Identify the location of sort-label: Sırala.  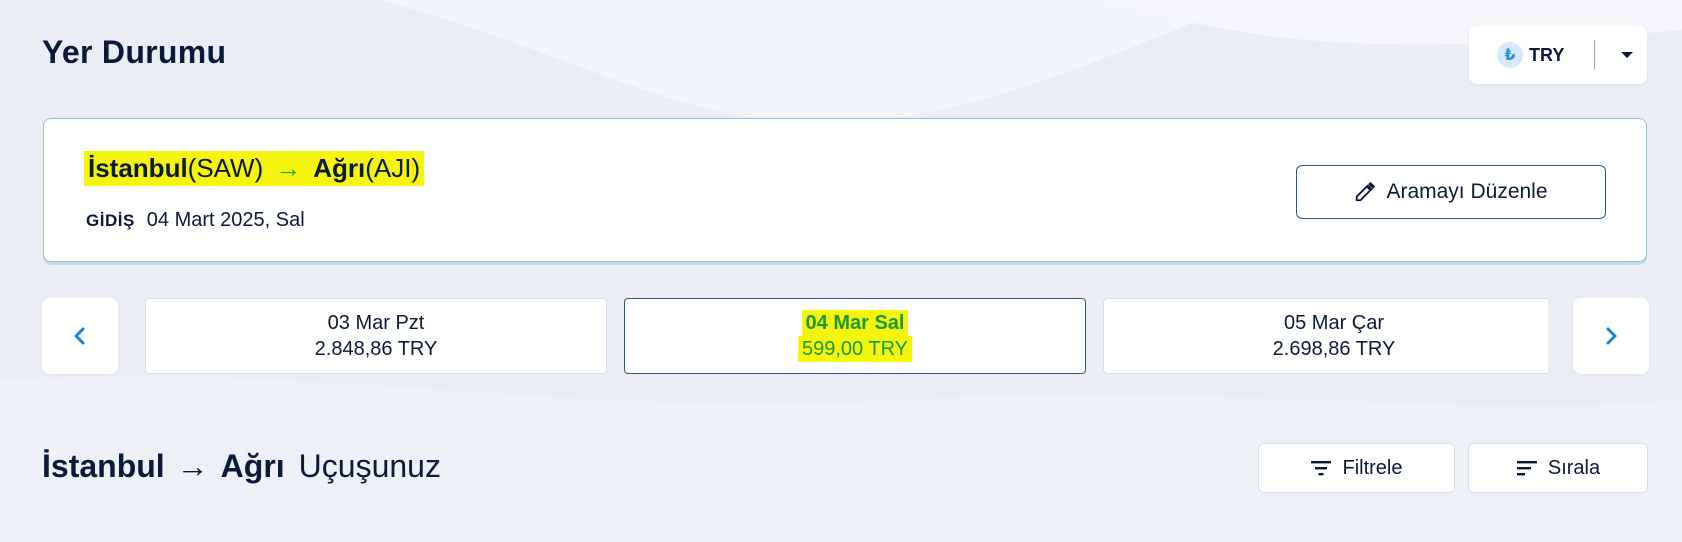
(1574, 467).